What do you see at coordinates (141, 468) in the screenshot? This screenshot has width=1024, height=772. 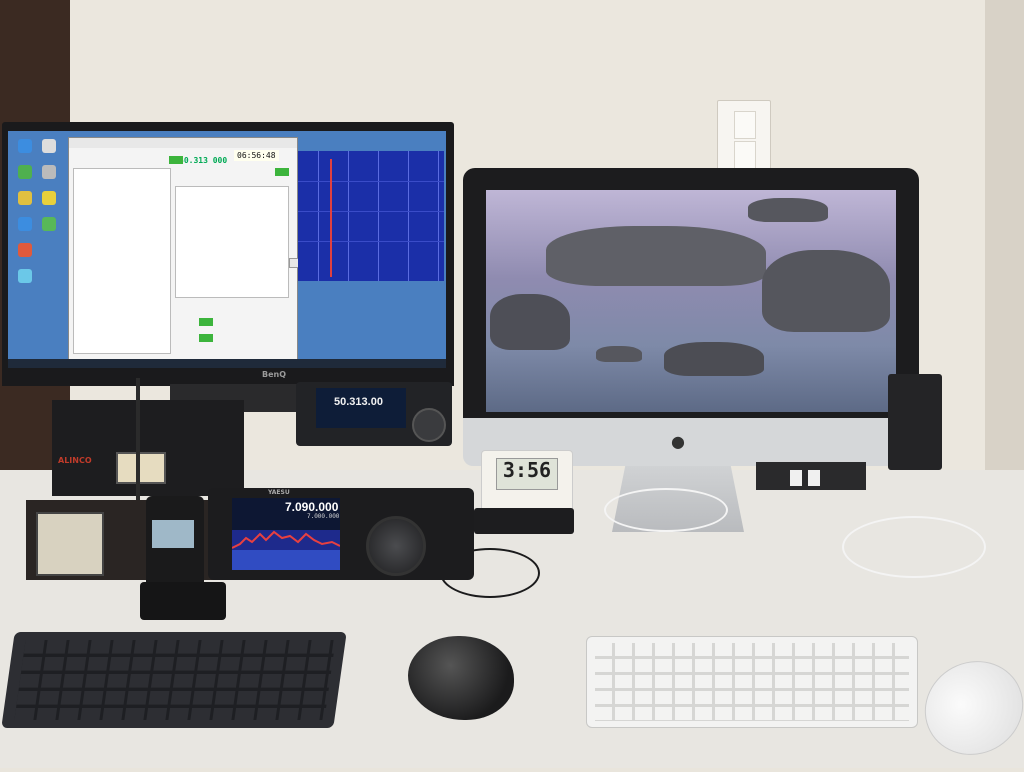 I see `amplifier-meter` at bounding box center [141, 468].